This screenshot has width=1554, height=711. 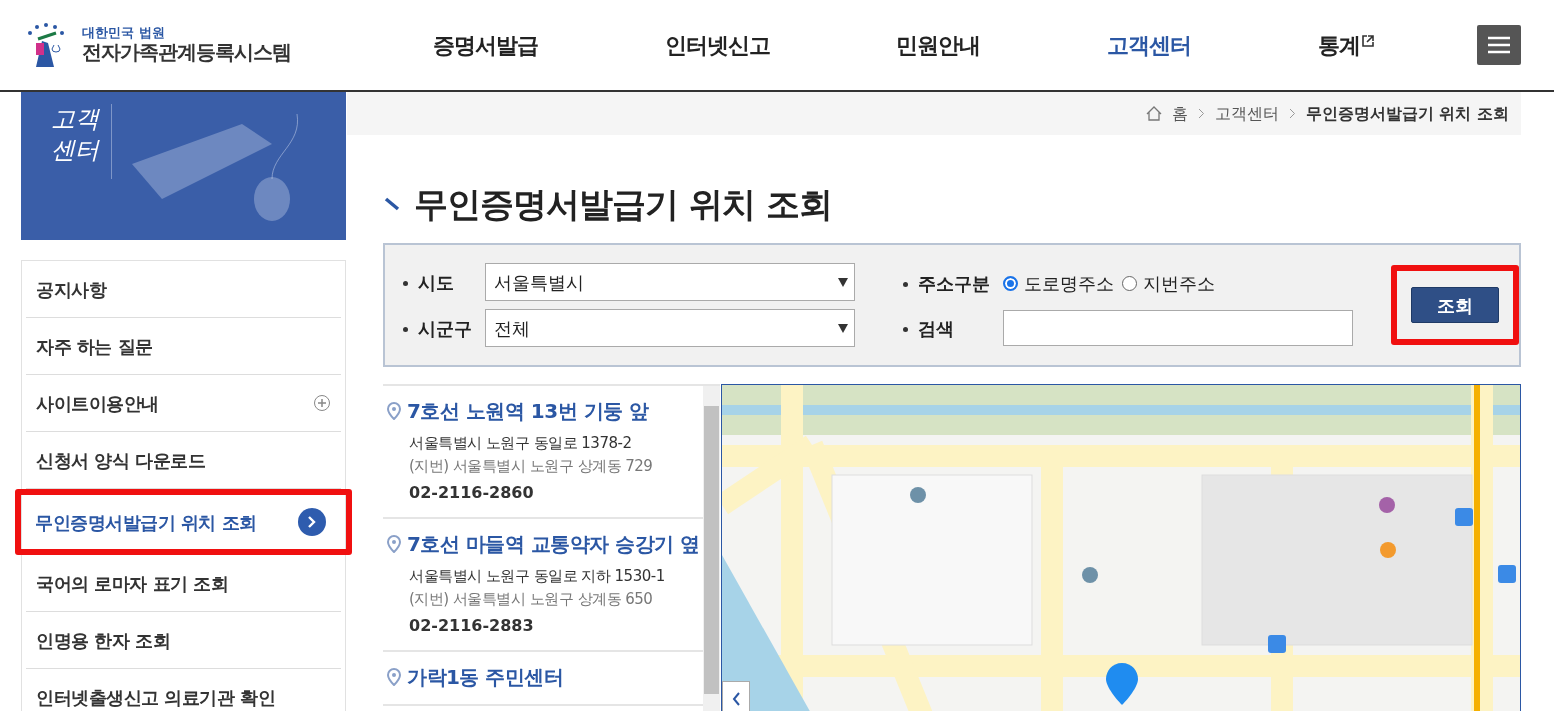 I want to click on lot-address: (지번) 서울특별시 노원구 상계동 650, so click(x=531, y=599).